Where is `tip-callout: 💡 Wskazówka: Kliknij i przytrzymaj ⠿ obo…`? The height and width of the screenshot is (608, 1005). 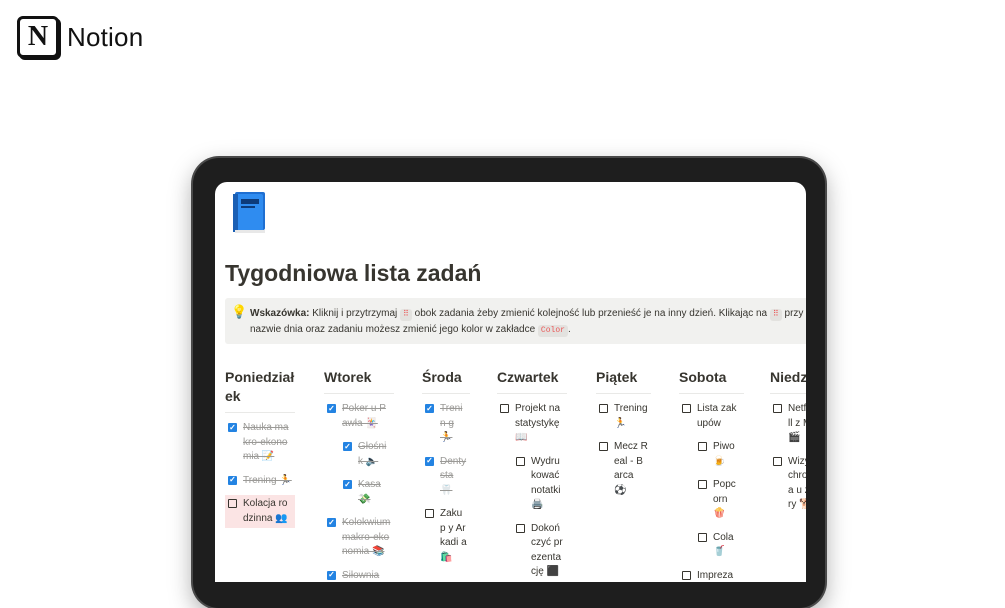 tip-callout: 💡 Wskazówka: Kliknij i przytrzymaj ⠿ obo… is located at coordinates (515, 321).